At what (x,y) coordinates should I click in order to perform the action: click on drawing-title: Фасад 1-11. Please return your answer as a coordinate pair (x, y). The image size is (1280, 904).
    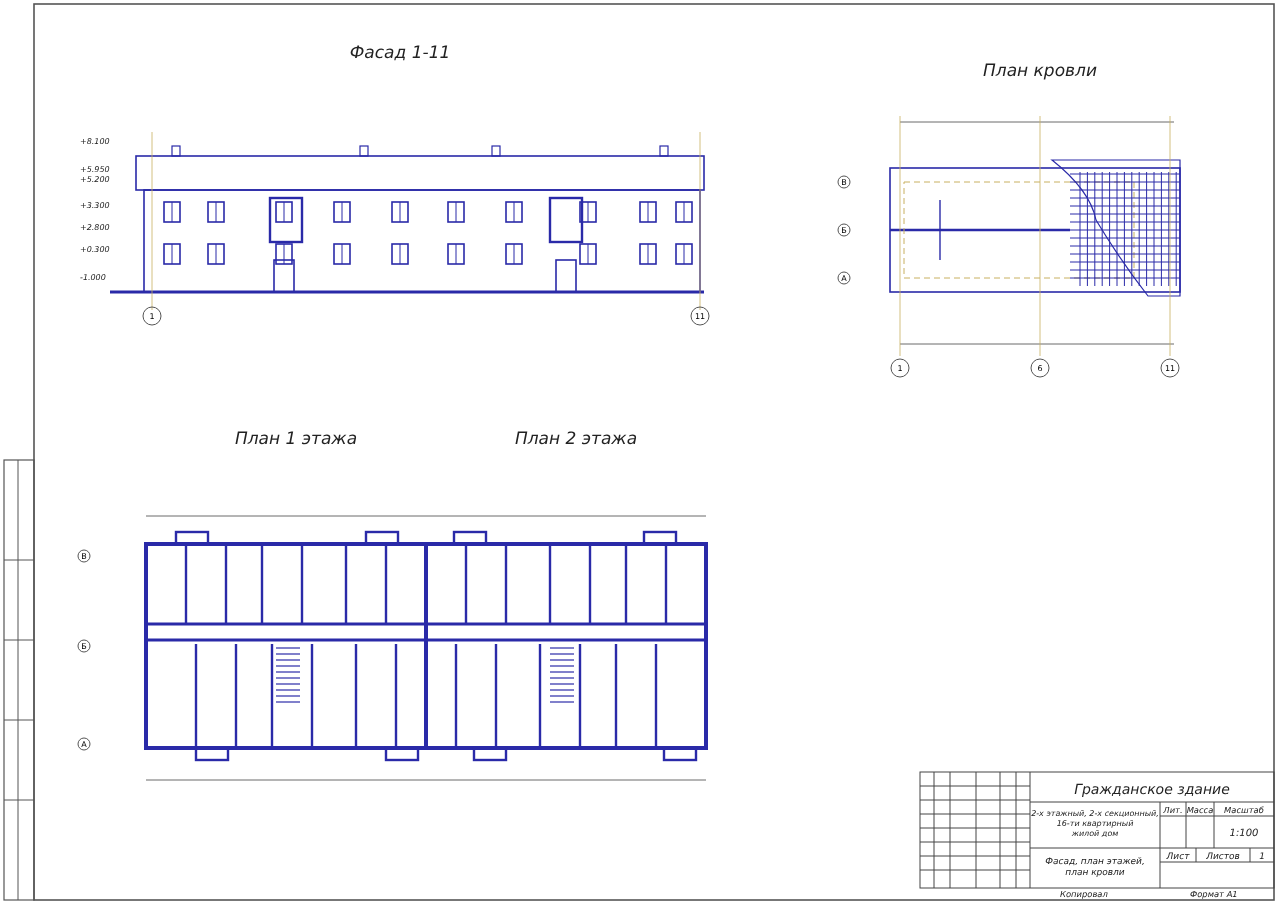
    Looking at the image, I should click on (400, 54).